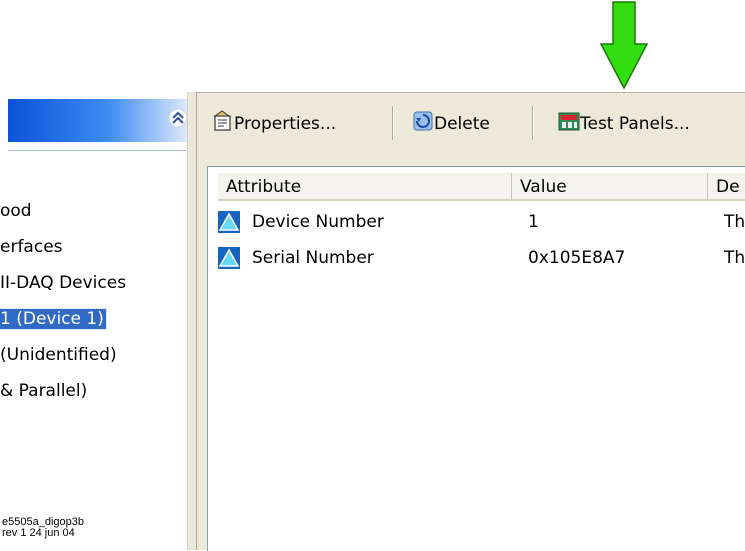  Describe the element at coordinates (610, 187) in the screenshot. I see `column-header-value: Value` at that location.